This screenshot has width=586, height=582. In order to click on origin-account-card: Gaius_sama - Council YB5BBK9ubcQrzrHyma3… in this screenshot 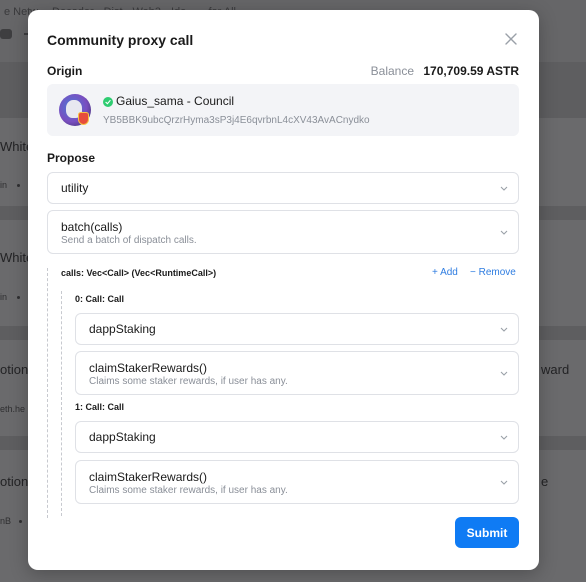, I will do `click(283, 110)`.